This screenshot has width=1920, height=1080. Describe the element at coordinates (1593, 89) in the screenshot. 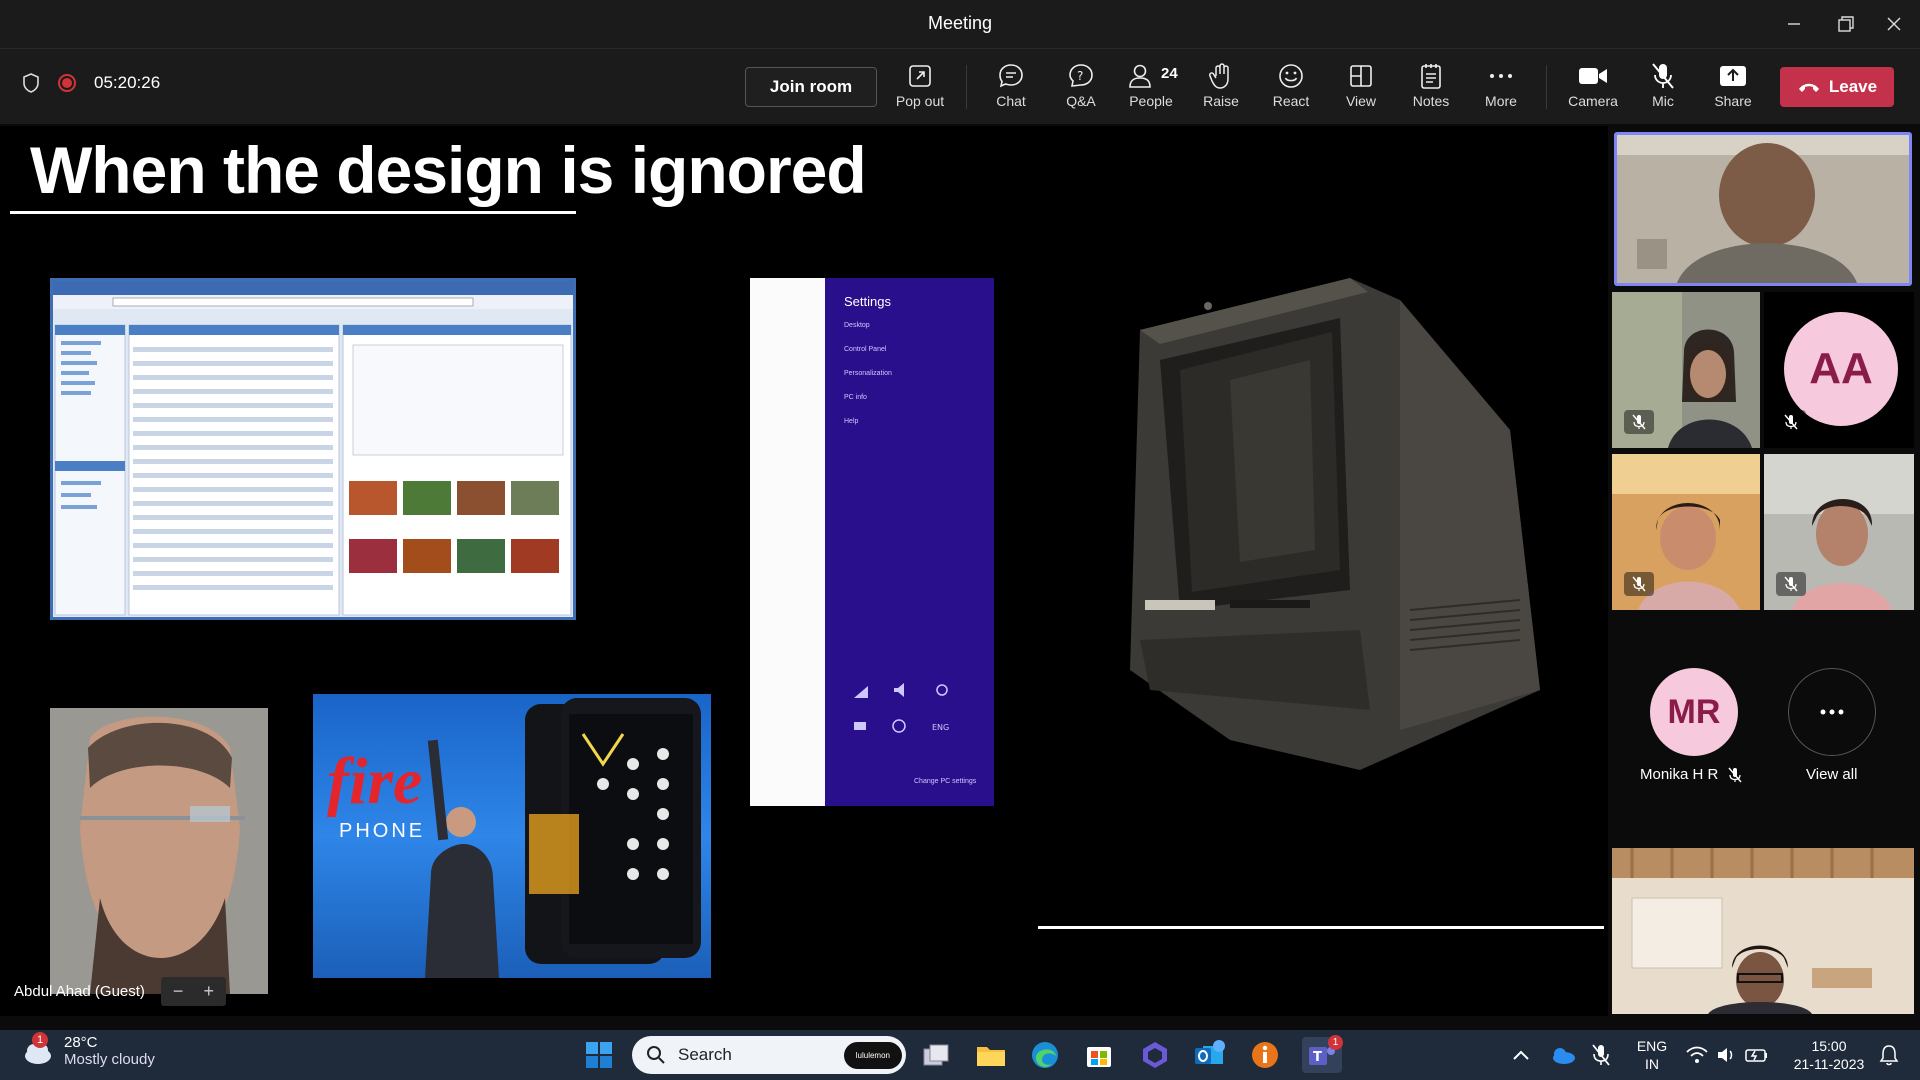

I see `camera-button: Camera` at that location.